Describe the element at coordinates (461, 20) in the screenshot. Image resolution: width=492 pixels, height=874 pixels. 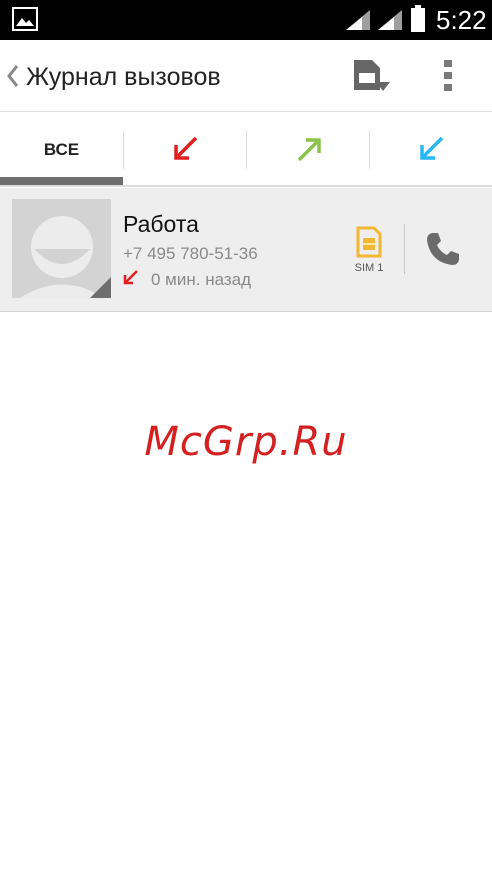
I see `status-time: 5:22` at that location.